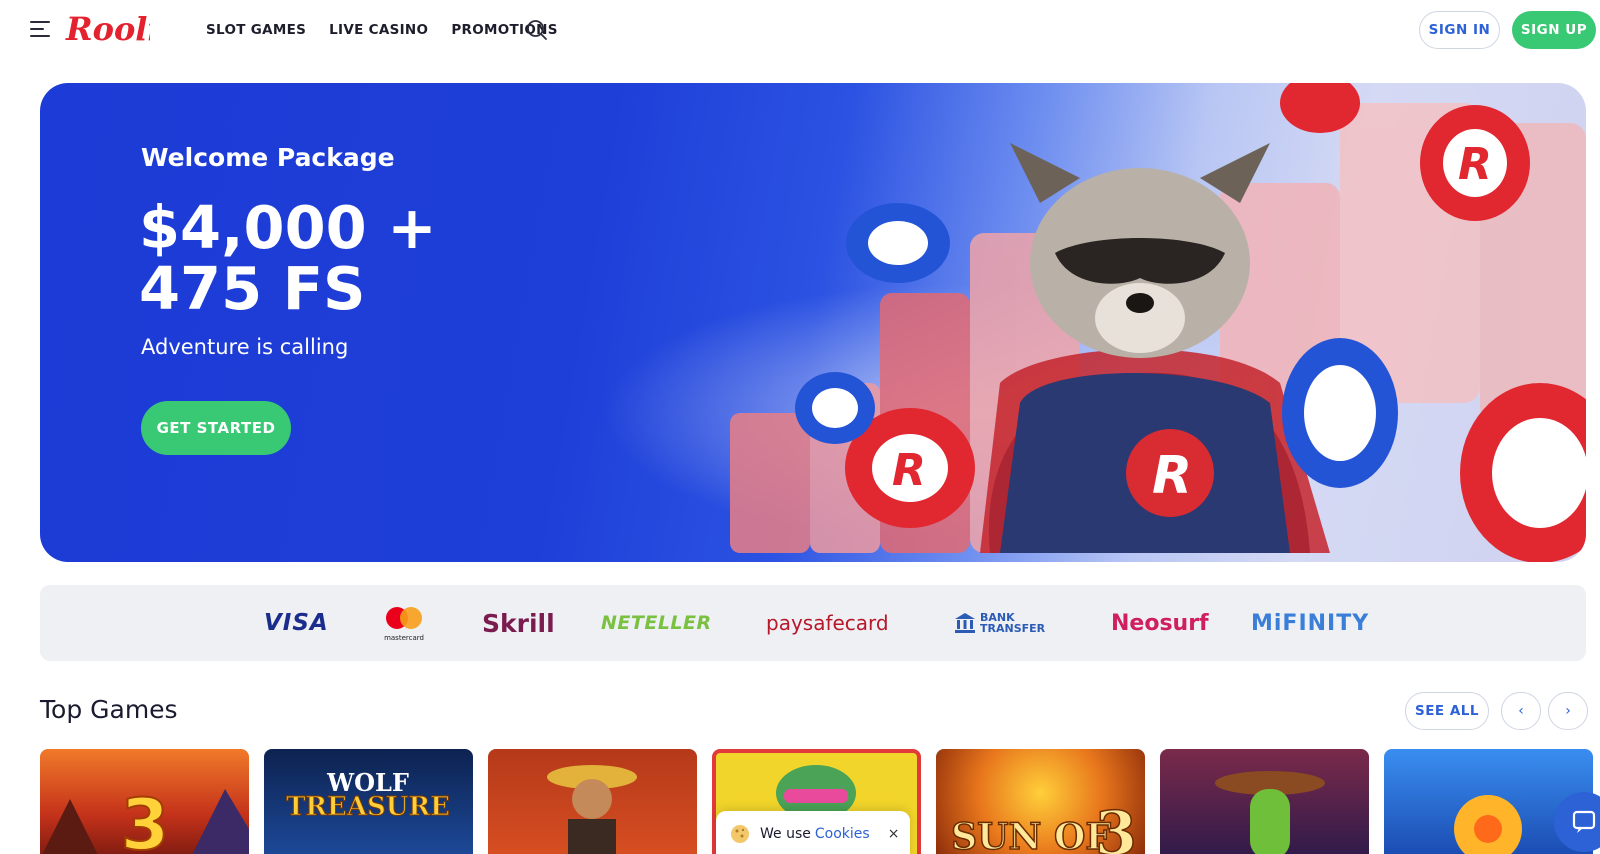 This screenshot has height=854, width=1600. Describe the element at coordinates (368, 807) in the screenshot. I see `svg-text: TREASURE` at that location.